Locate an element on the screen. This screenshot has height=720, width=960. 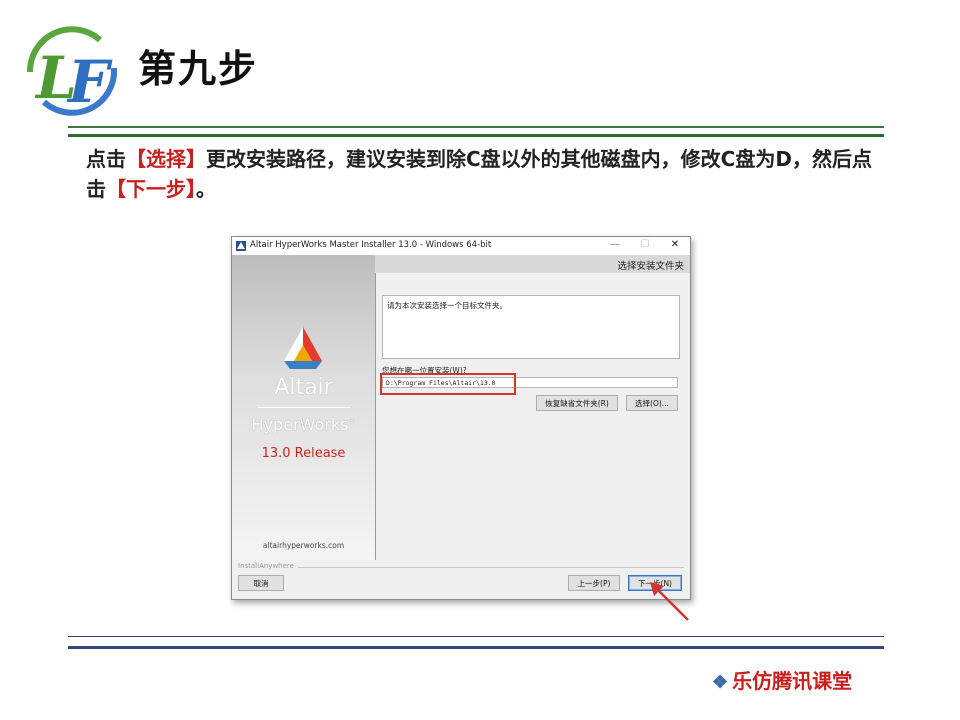
slide-title: 第九步 is located at coordinates (198, 69).